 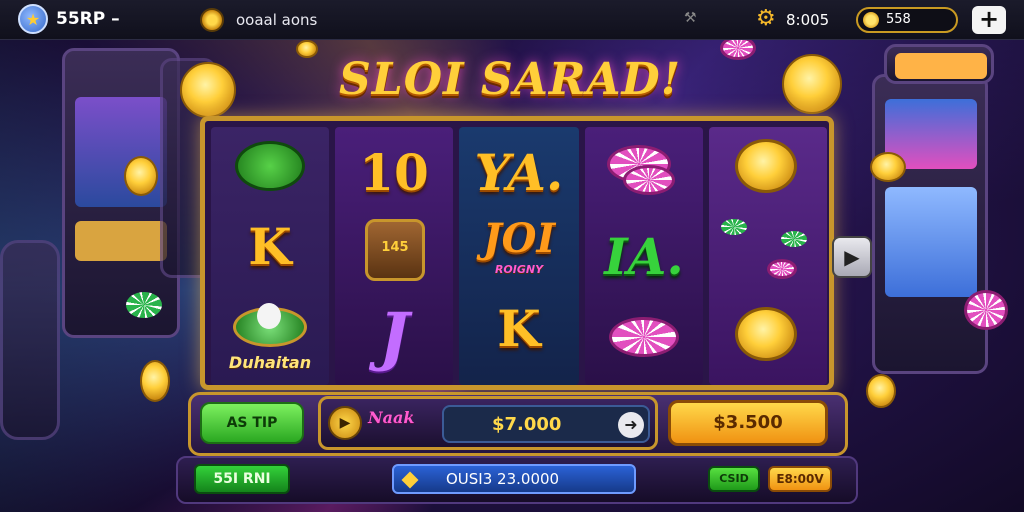 What do you see at coordinates (391, 417) in the screenshot?
I see `brand-label: Naak` at bounding box center [391, 417].